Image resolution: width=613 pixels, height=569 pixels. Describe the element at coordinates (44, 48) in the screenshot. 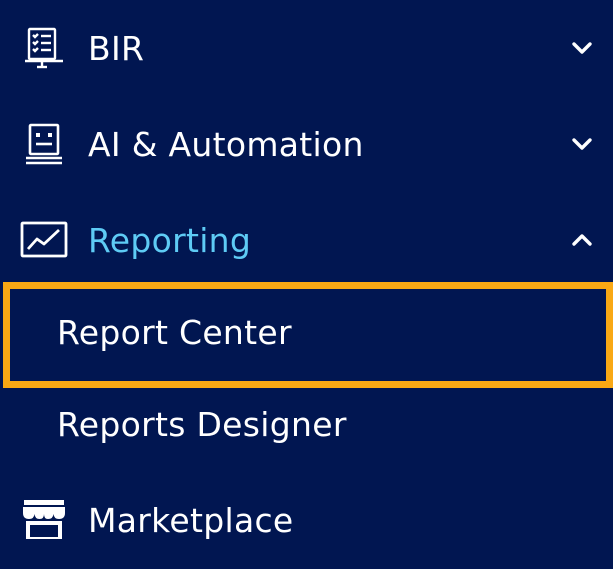

I see `tax-form-icon` at that location.